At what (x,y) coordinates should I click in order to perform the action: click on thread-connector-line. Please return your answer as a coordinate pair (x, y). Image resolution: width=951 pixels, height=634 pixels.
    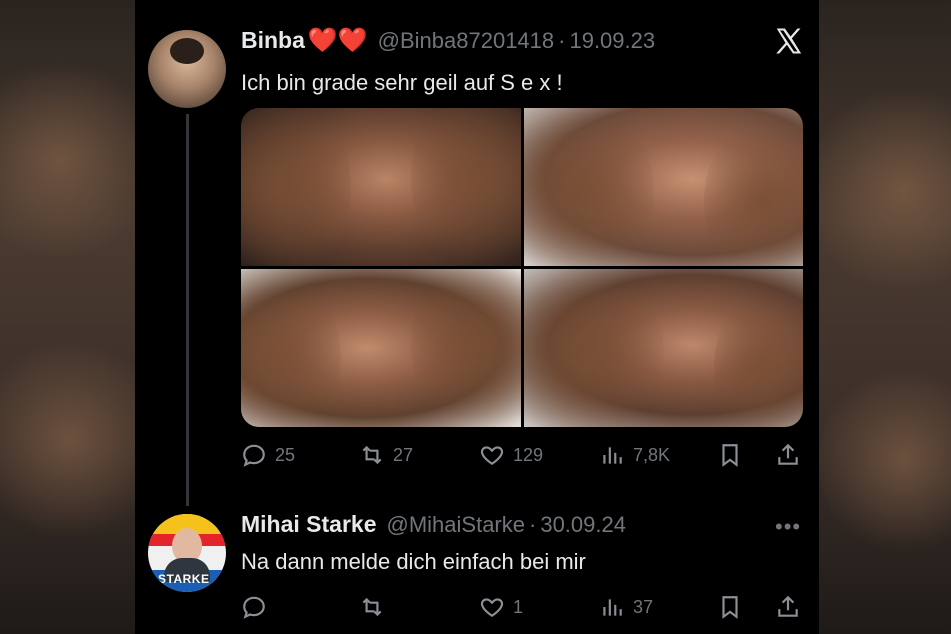
    Looking at the image, I should click on (187, 310).